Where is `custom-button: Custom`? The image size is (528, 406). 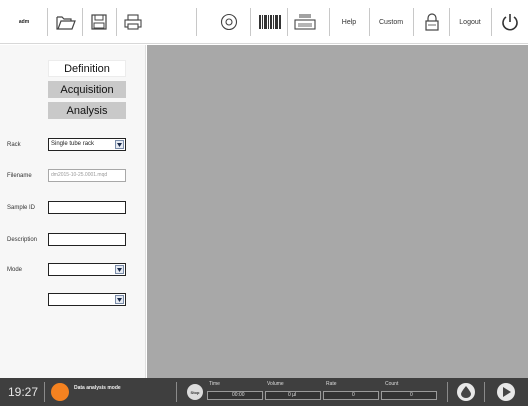
custom-button: Custom is located at coordinates (391, 22).